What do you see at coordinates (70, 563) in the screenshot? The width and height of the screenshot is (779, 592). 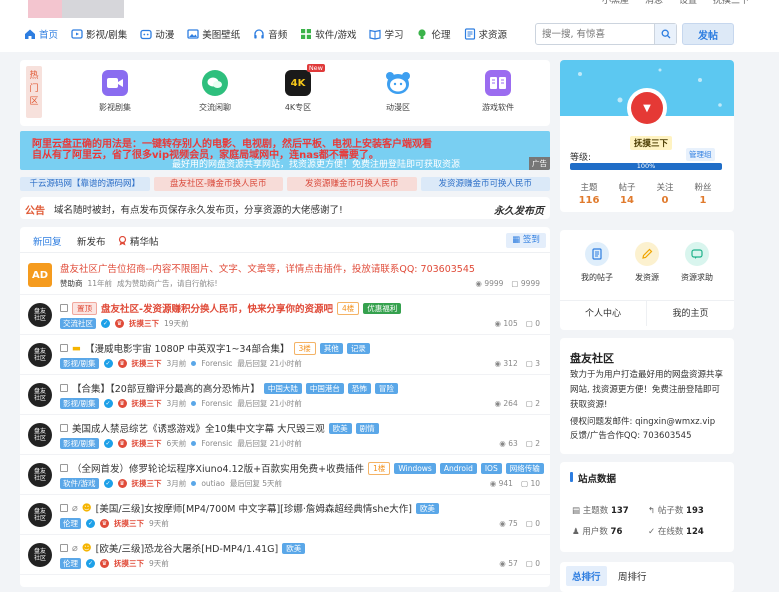 I see `category-tag: 伦理` at bounding box center [70, 563].